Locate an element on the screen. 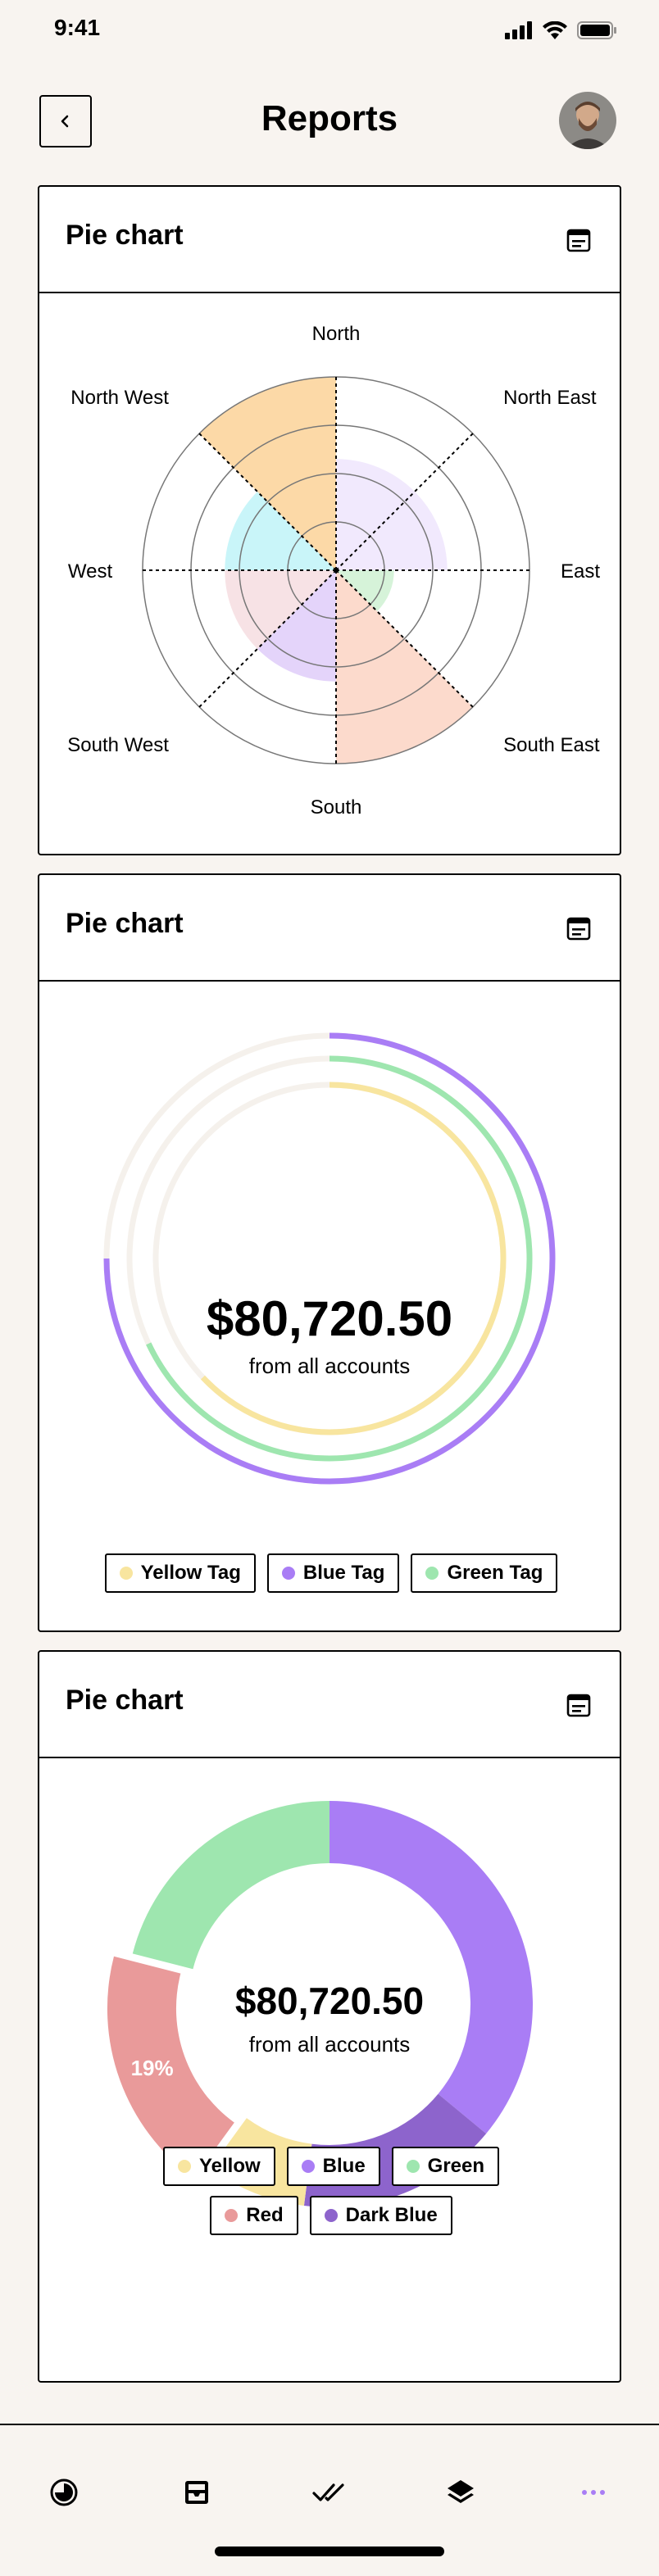 The width and height of the screenshot is (659, 2576). legend-label: Dark Blue is located at coordinates (391, 2215).